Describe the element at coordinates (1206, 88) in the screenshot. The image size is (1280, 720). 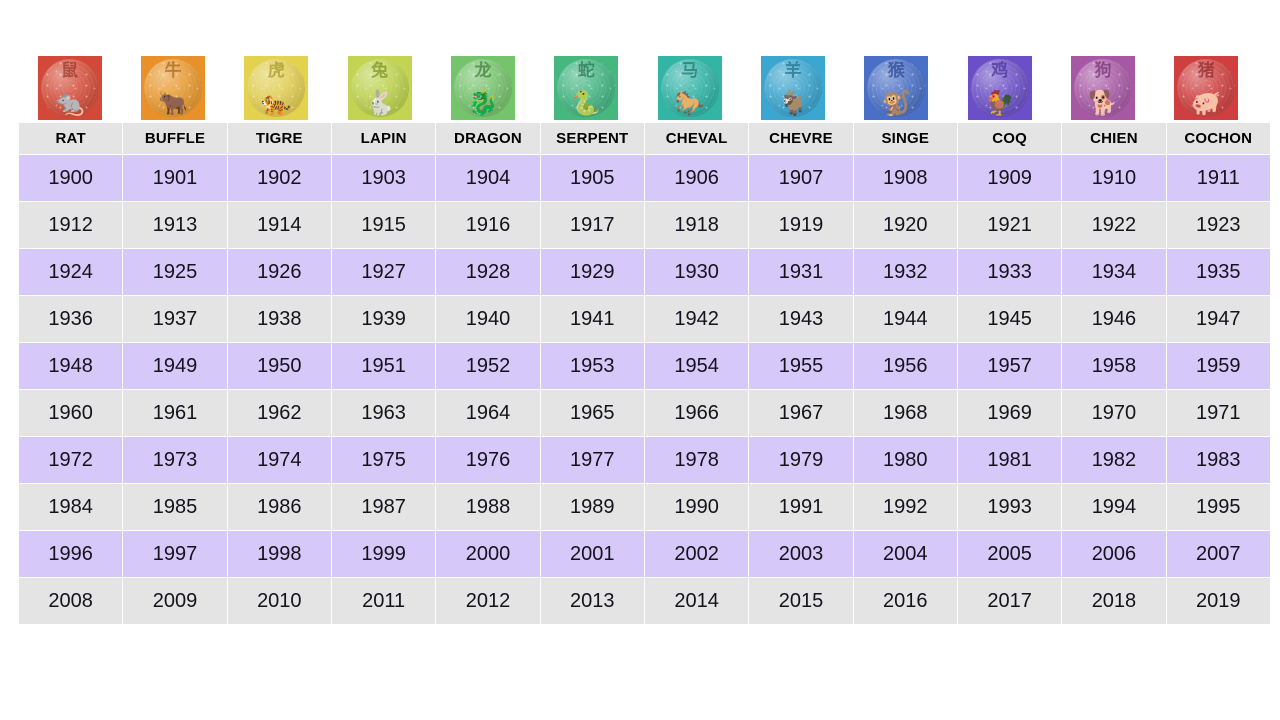
I see `icon-cell-cochon: 猪 🐖` at that location.